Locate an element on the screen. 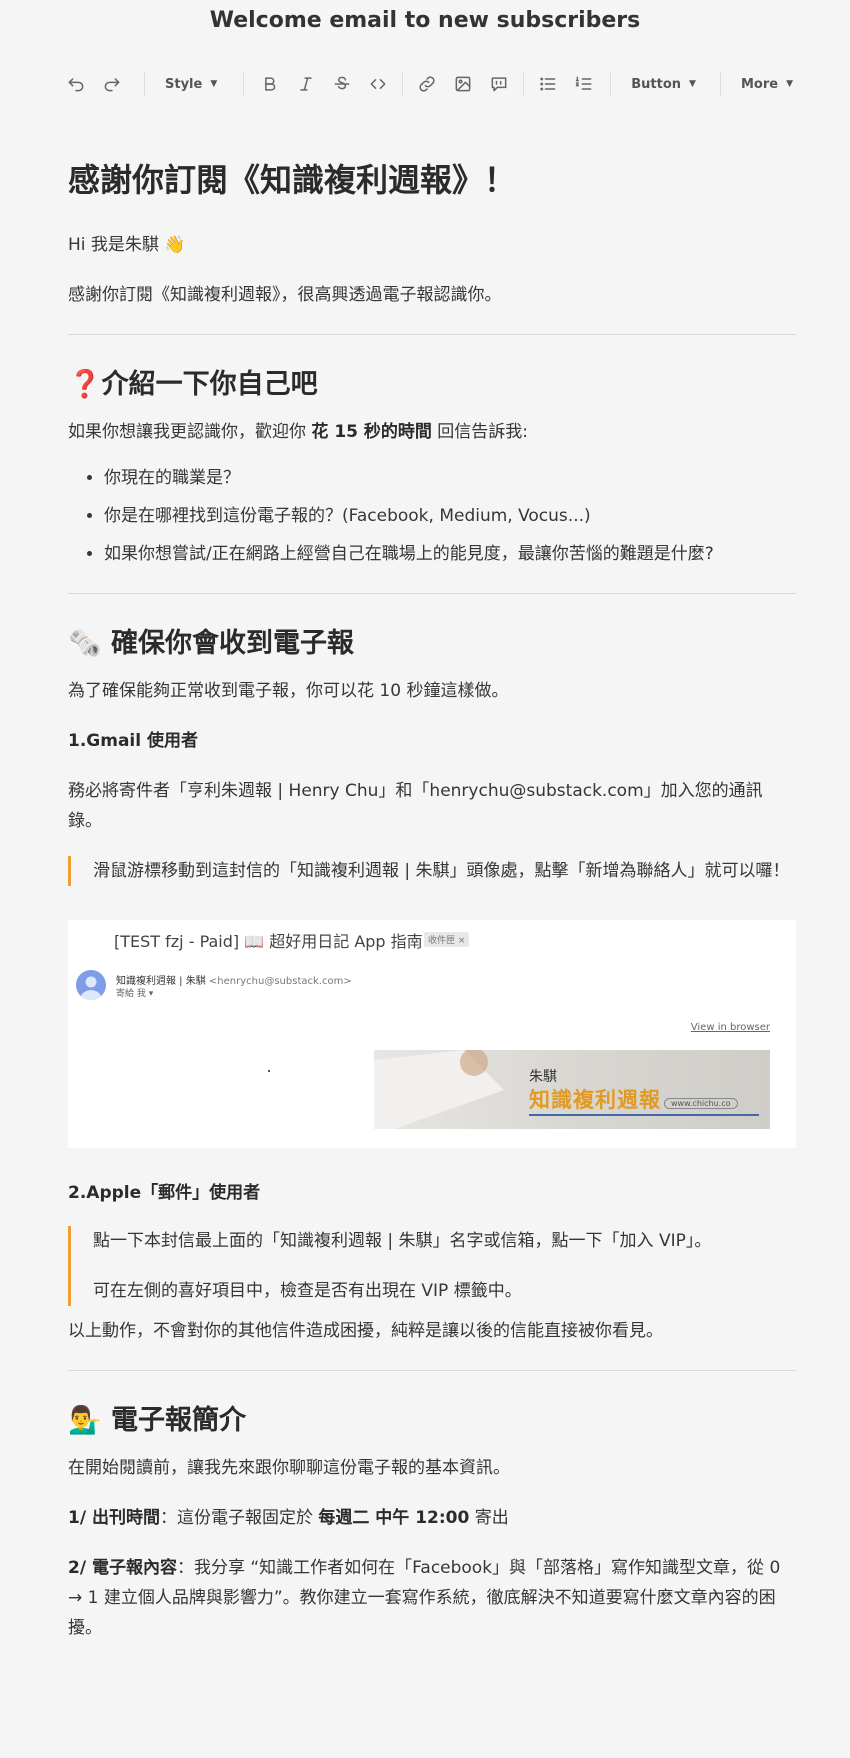 The image size is (850, 1758). email-sender: 知識複利週報 | 朱騏 <henrychu@substack.com> is located at coordinates (234, 979).